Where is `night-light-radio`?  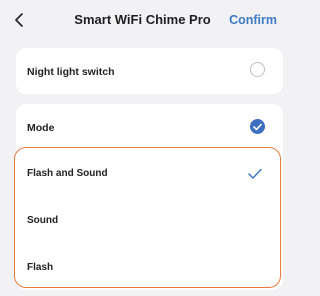 night-light-radio is located at coordinates (257, 69).